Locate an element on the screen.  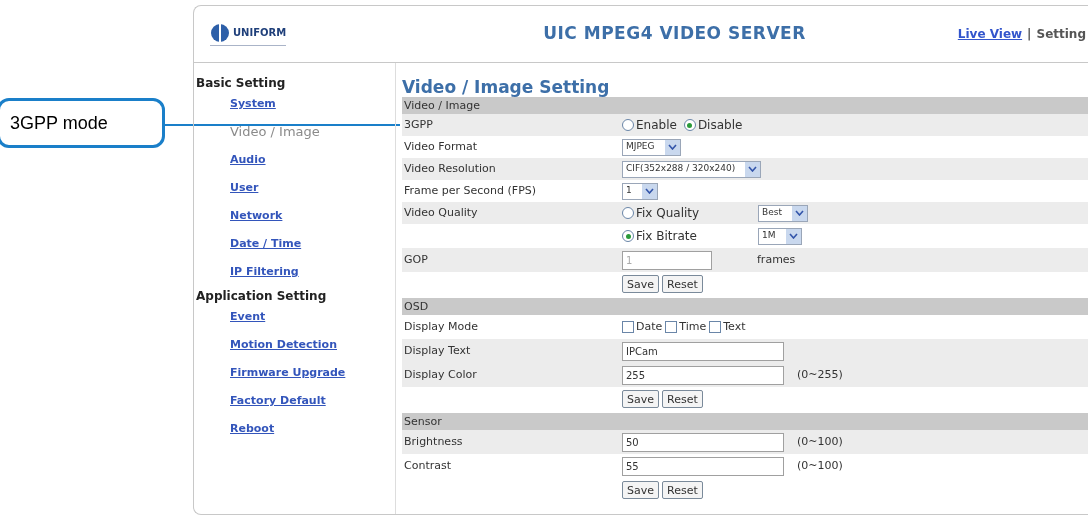
radio-label: Disable is located at coordinates (720, 125).